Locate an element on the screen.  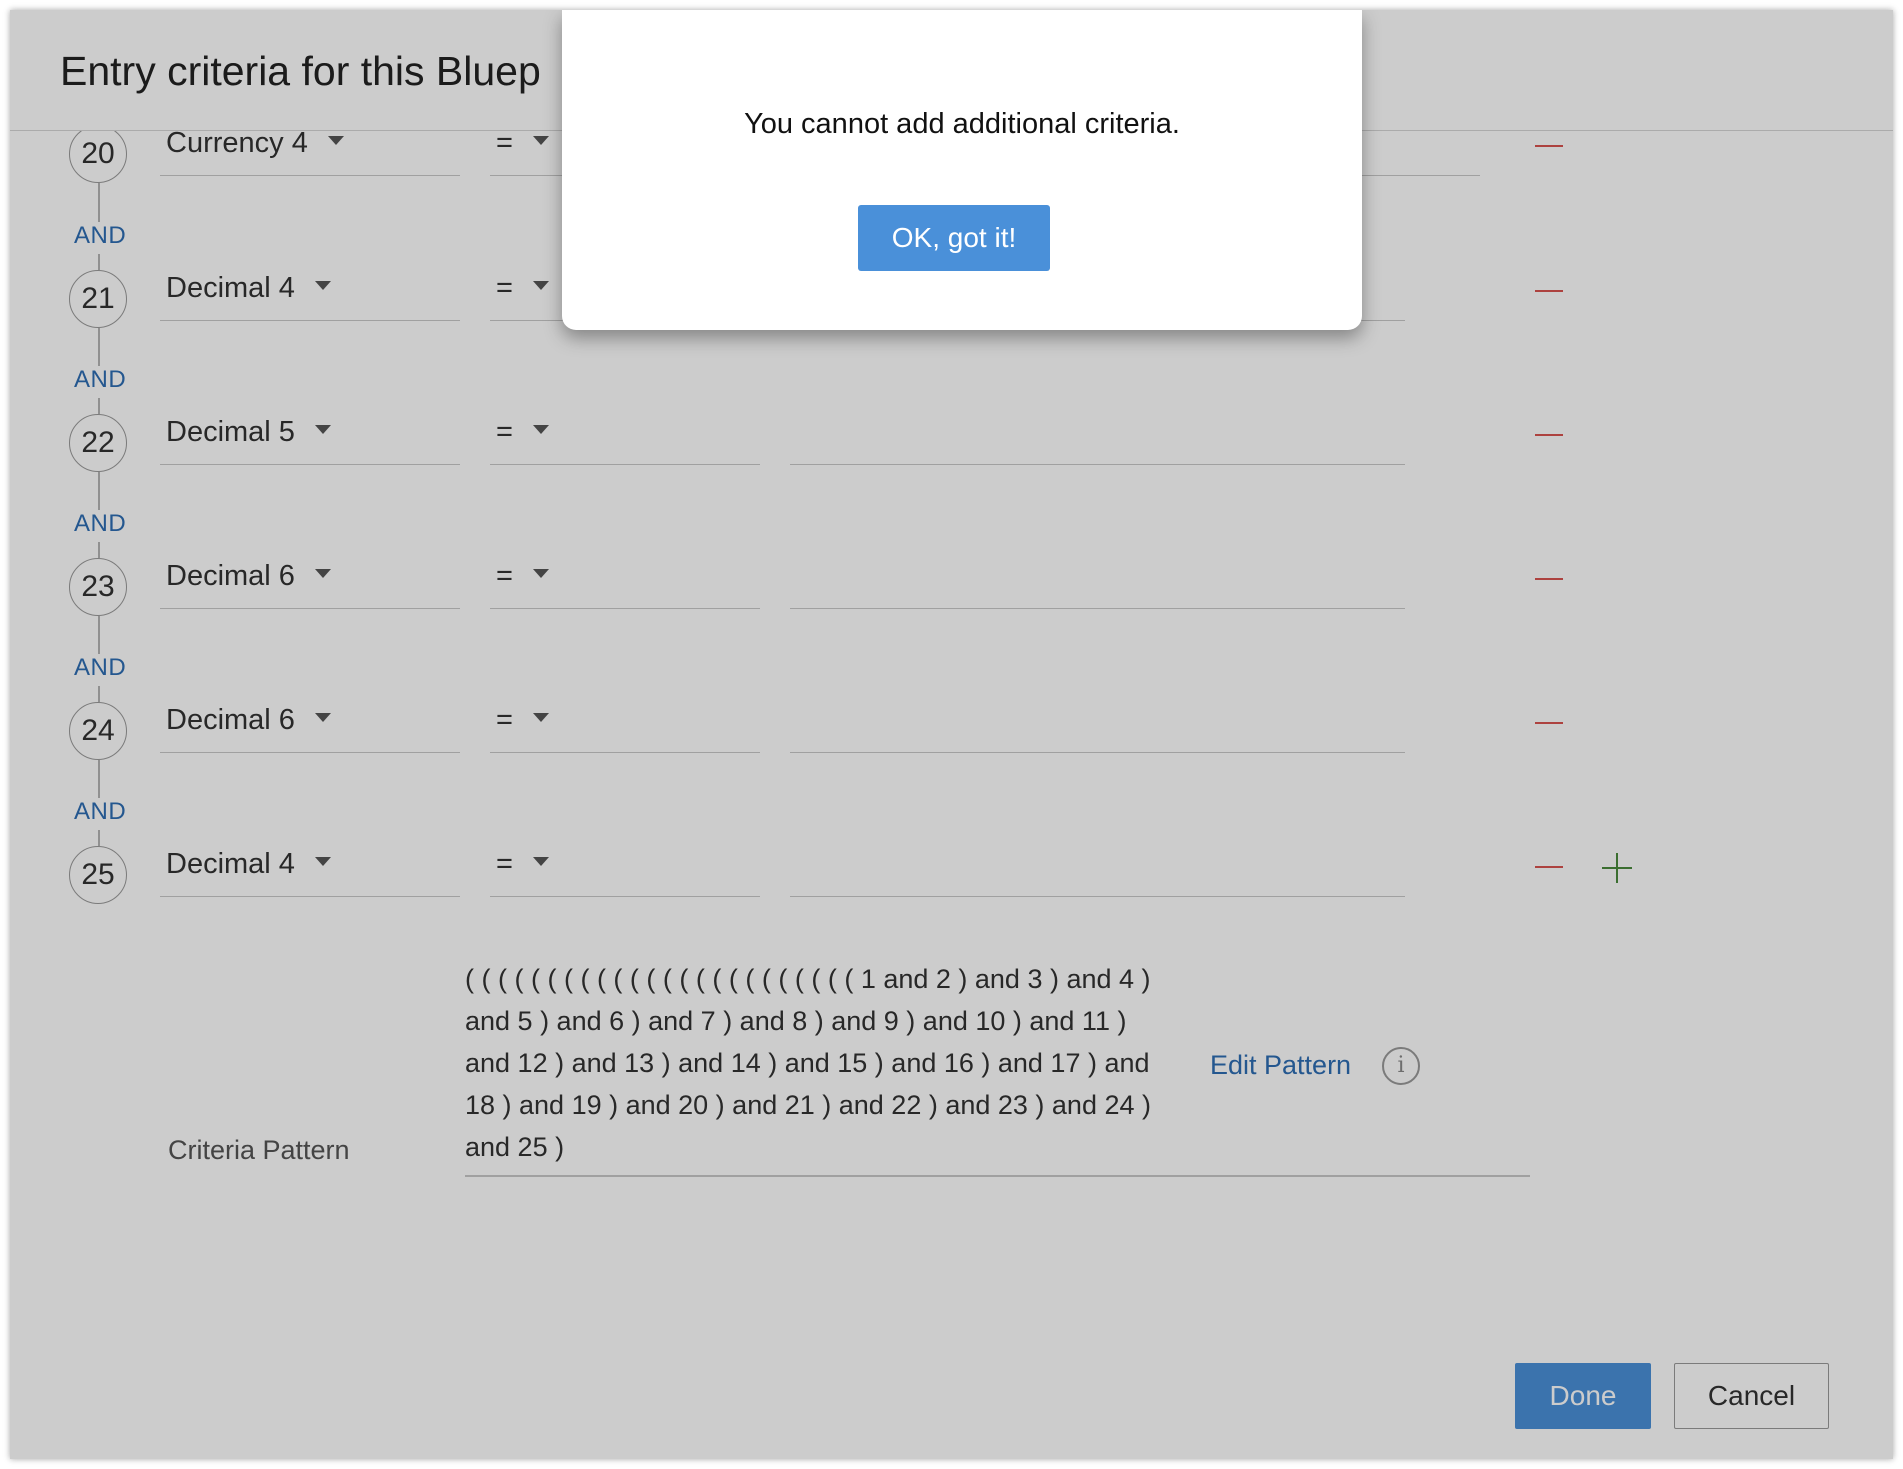
alert-message: You cannot add additional criteria. is located at coordinates (962, 124).